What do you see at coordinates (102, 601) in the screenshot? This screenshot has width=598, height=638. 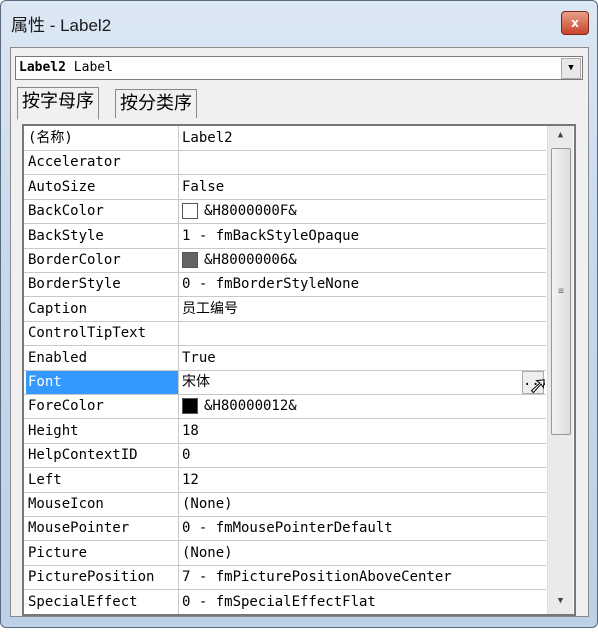 I see `property-name: SpecialEffect` at bounding box center [102, 601].